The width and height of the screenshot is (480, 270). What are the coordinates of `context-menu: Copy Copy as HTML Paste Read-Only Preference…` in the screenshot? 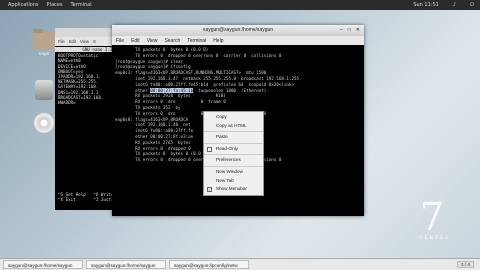 It's located at (233, 153).